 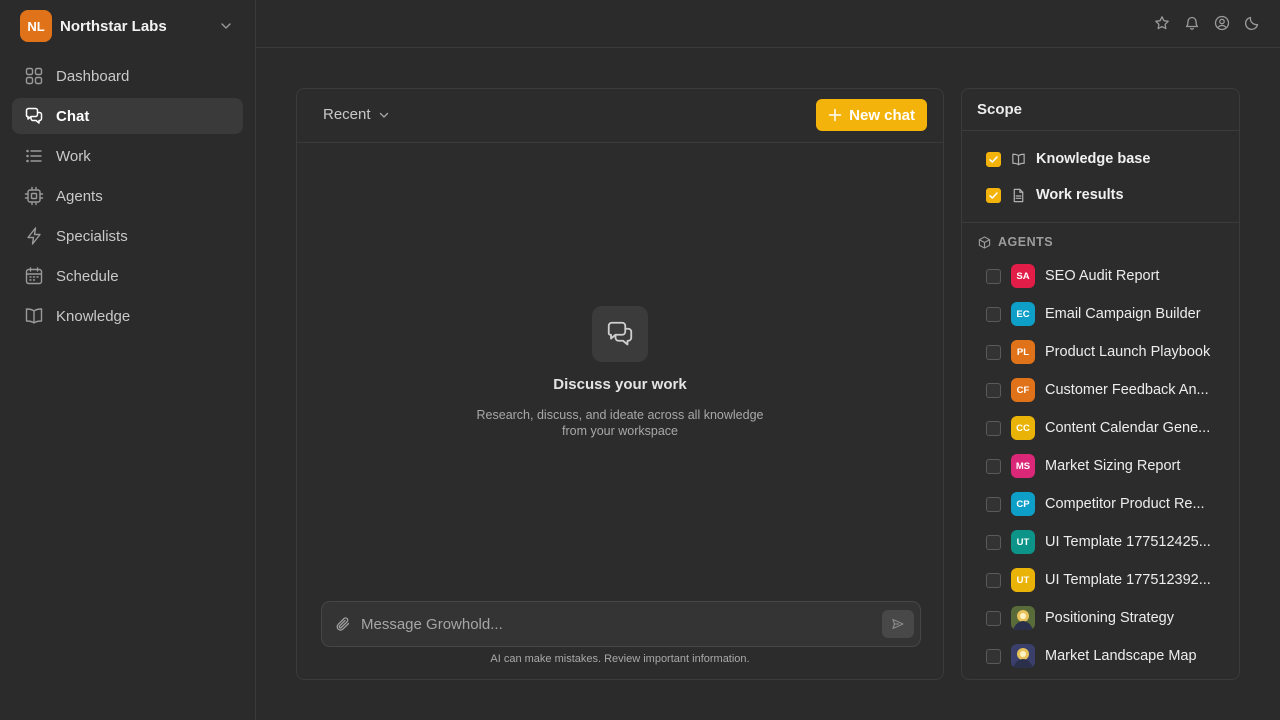 What do you see at coordinates (835, 115) in the screenshot?
I see `plus-icon` at bounding box center [835, 115].